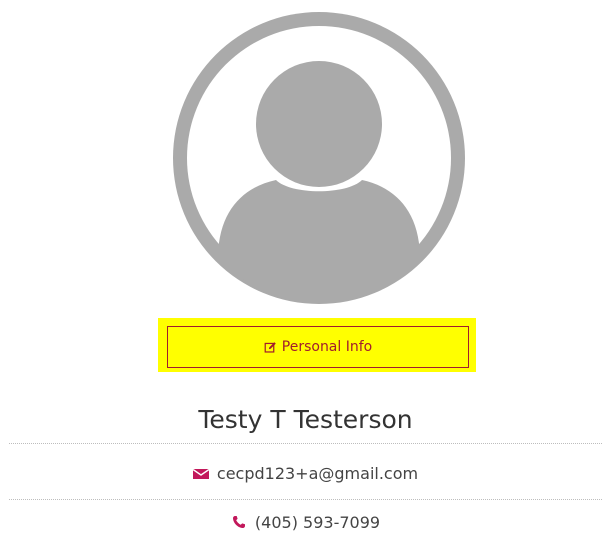 The width and height of the screenshot is (604, 539). What do you see at coordinates (239, 522) in the screenshot?
I see `phone-icon` at bounding box center [239, 522].